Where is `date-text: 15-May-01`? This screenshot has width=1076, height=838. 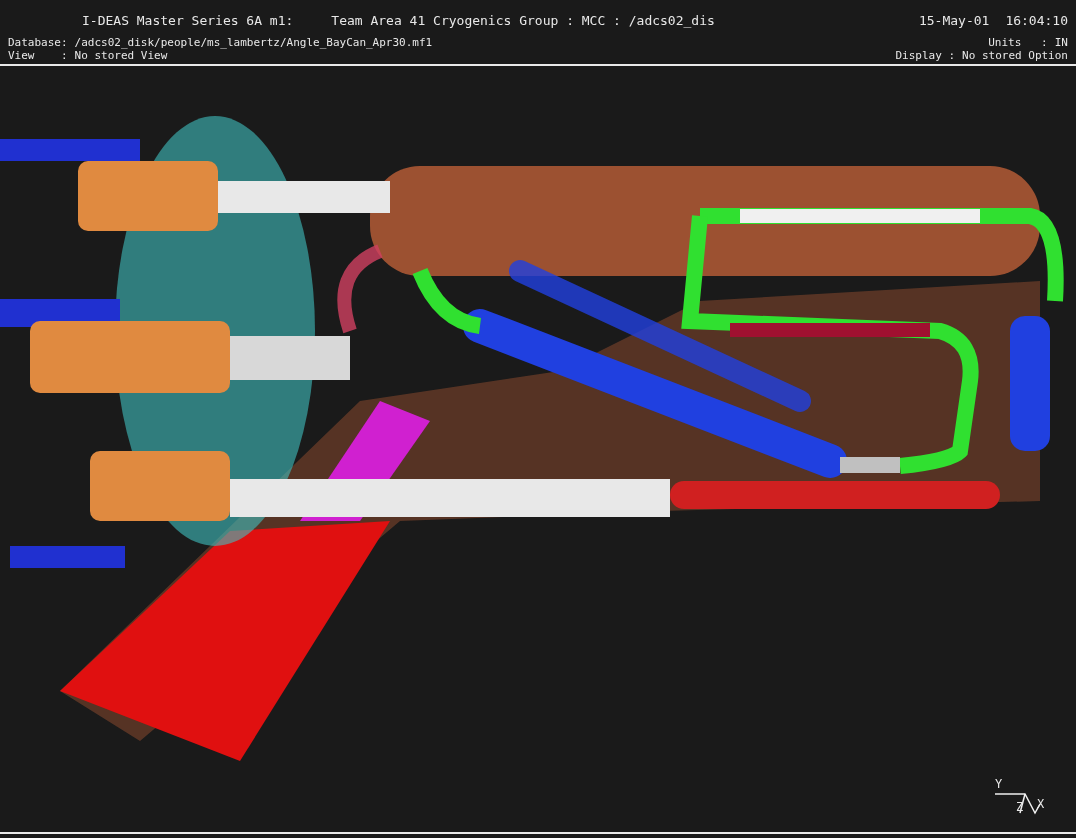 date-text: 15-May-01 is located at coordinates (954, 21).